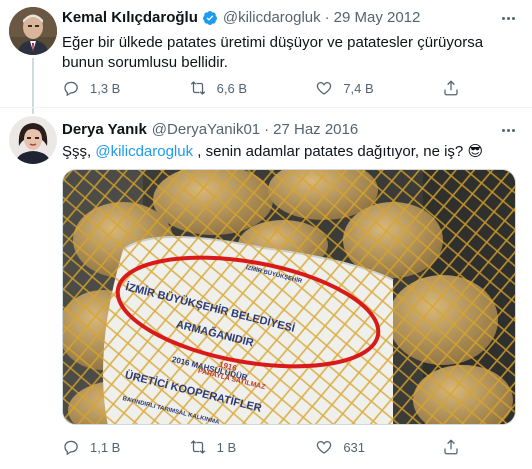 This screenshot has width=532, height=469. What do you see at coordinates (262, 447) in the screenshot?
I see `tweet-actions: 1,1 B 1 B 631` at bounding box center [262, 447].